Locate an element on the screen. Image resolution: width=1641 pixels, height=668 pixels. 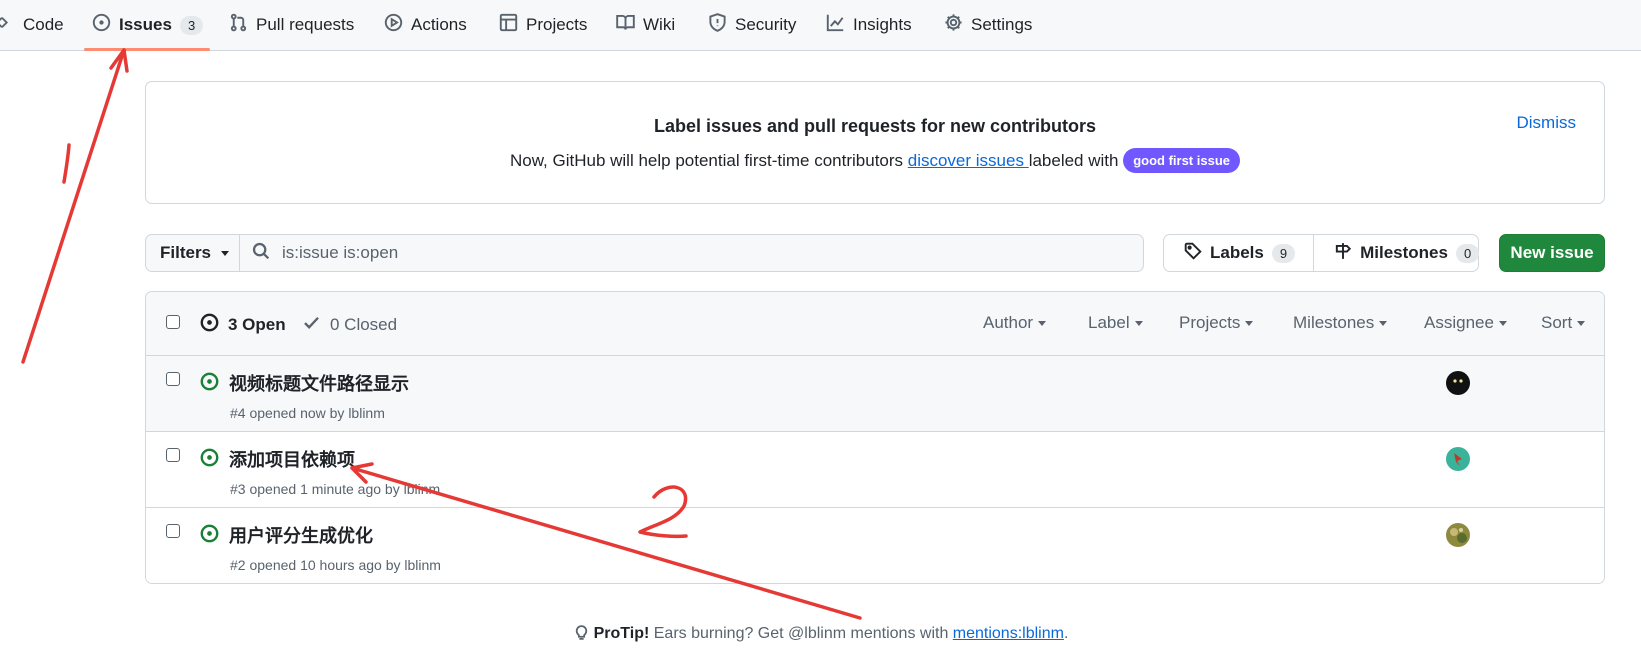
tab-wiki-label: Wiki is located at coordinates (659, 24).